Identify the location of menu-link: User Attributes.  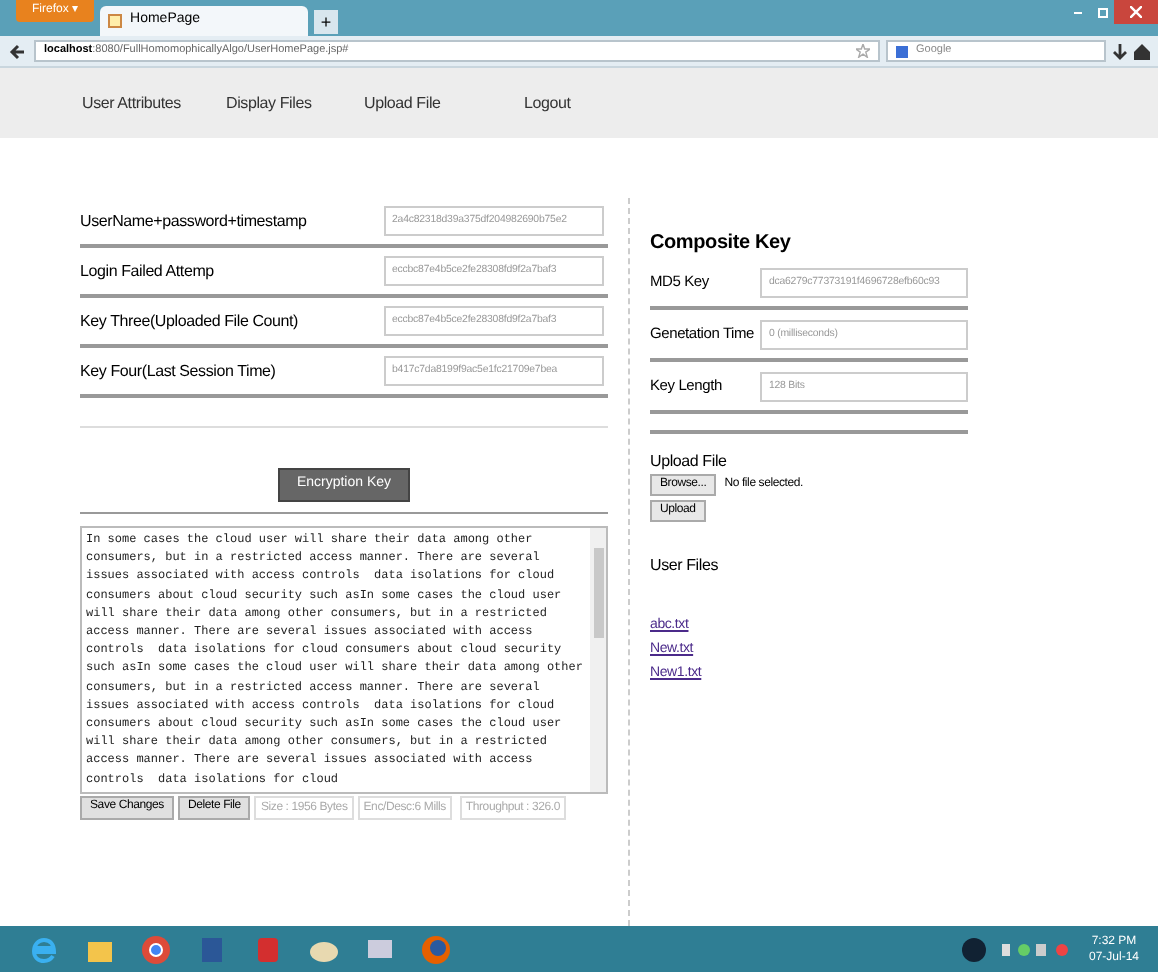
(154, 103).